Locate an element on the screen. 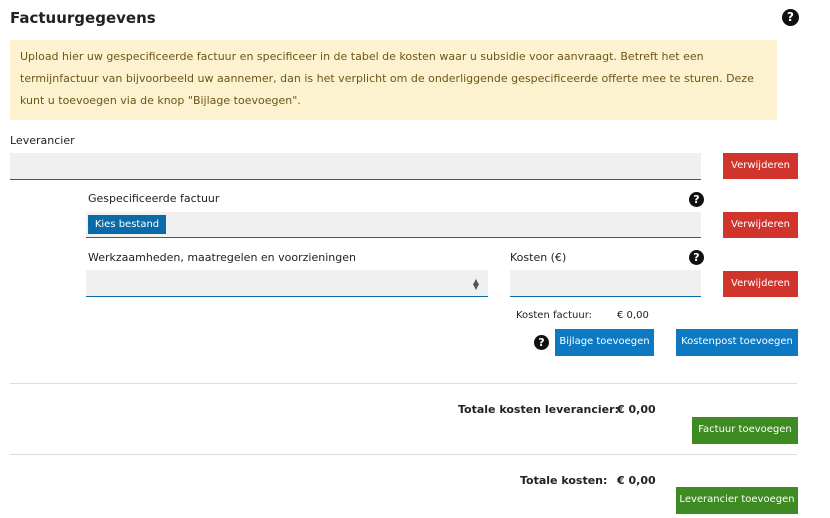 The width and height of the screenshot is (830, 518). factuur-file-field is located at coordinates (393, 225).